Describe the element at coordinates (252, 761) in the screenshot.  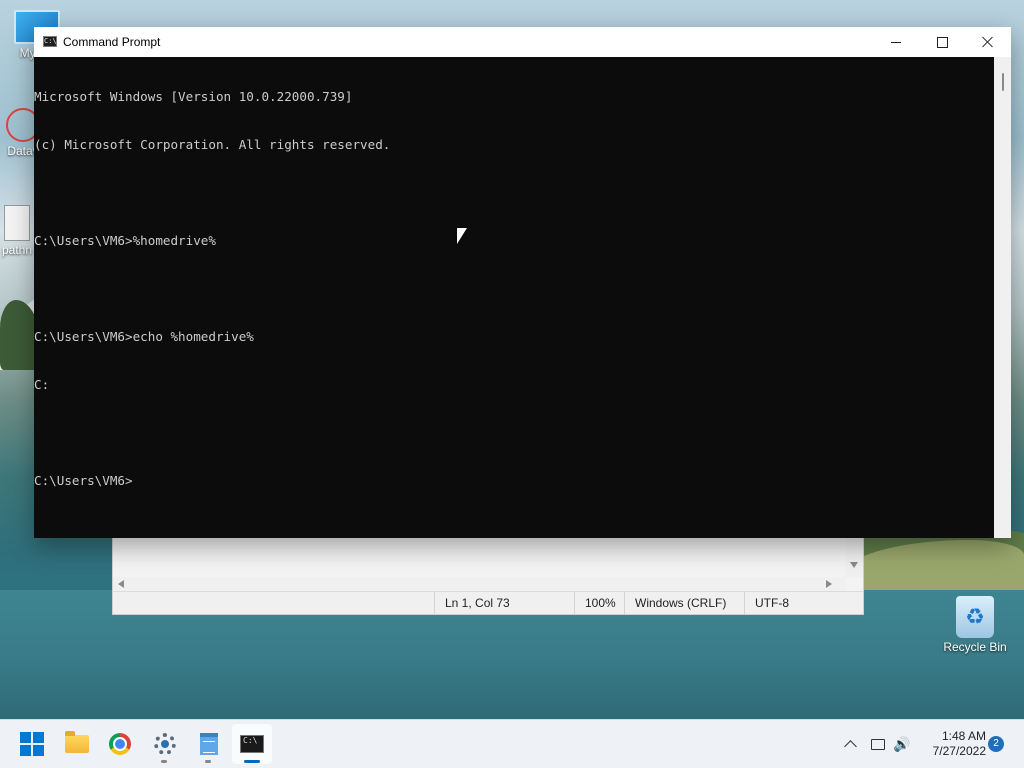
I see `active-indicator` at that location.